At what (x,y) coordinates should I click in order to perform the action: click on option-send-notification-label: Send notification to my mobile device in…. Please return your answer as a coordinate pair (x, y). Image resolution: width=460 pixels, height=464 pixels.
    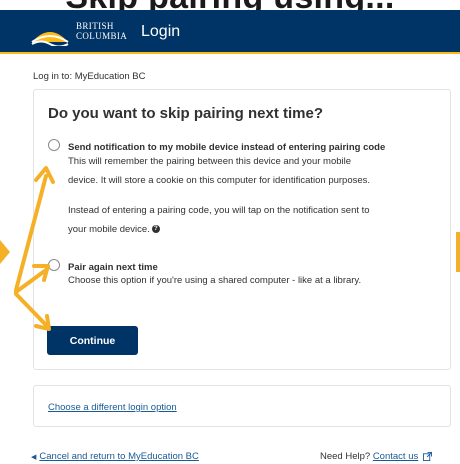
    Looking at the image, I should click on (226, 147).